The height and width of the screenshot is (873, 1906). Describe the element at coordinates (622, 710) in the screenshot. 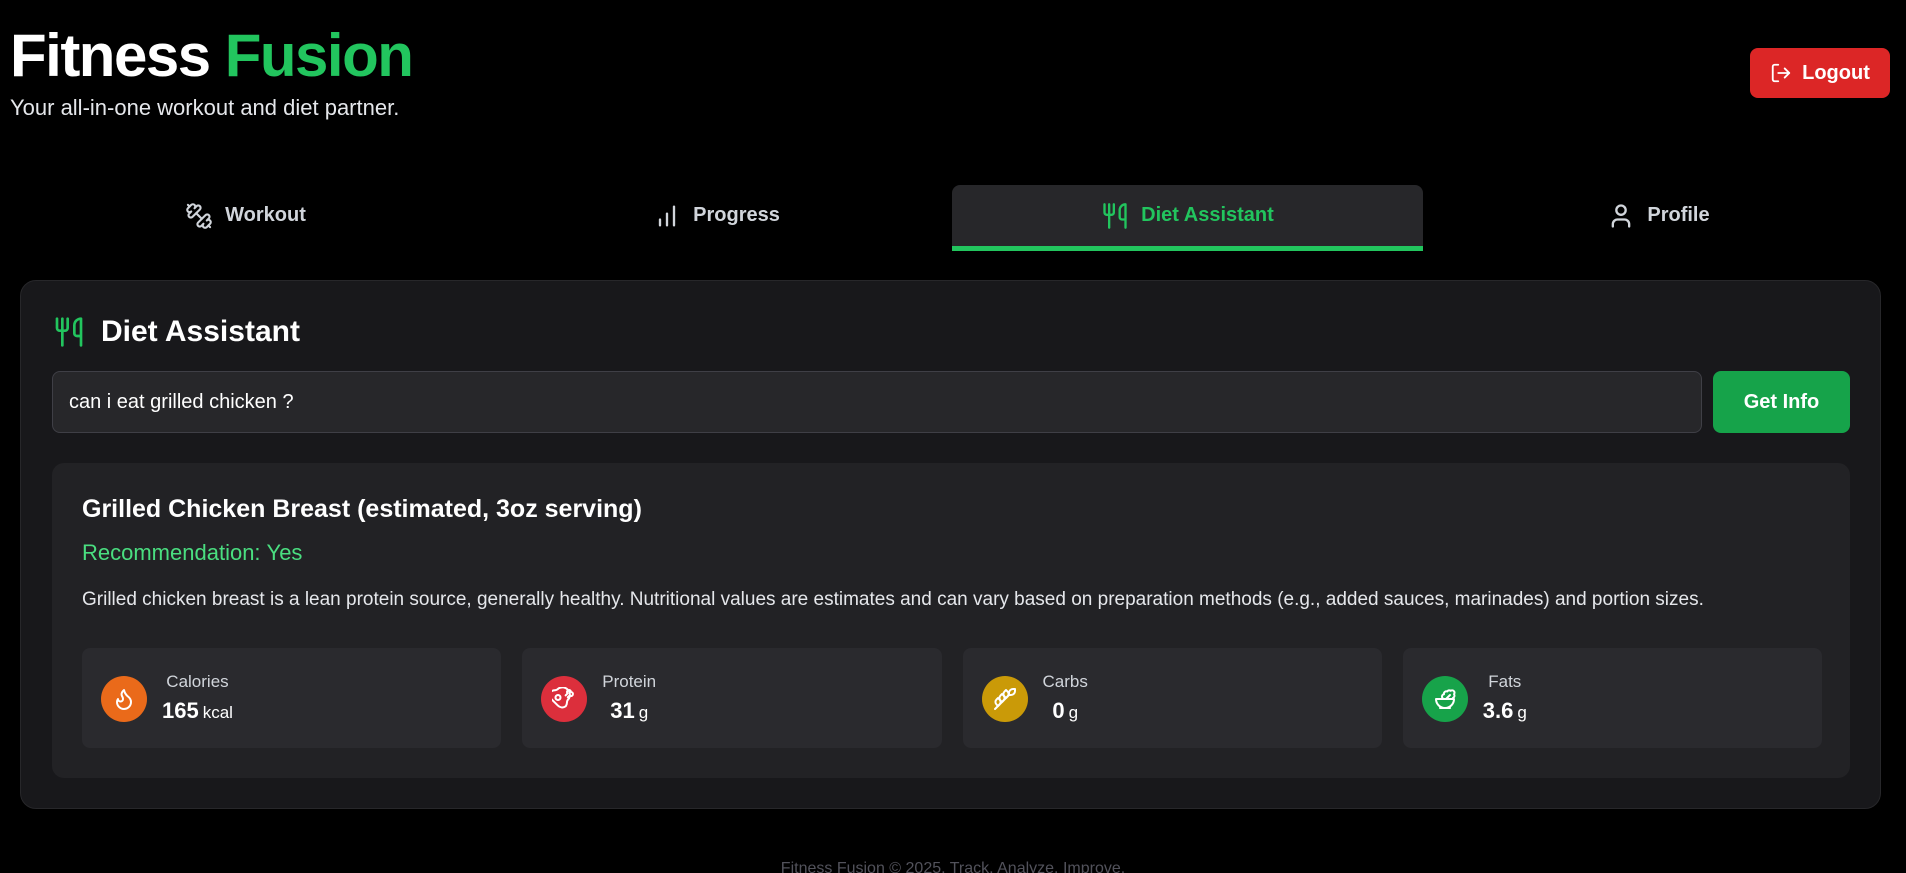

I see `stat-number: 31` at that location.